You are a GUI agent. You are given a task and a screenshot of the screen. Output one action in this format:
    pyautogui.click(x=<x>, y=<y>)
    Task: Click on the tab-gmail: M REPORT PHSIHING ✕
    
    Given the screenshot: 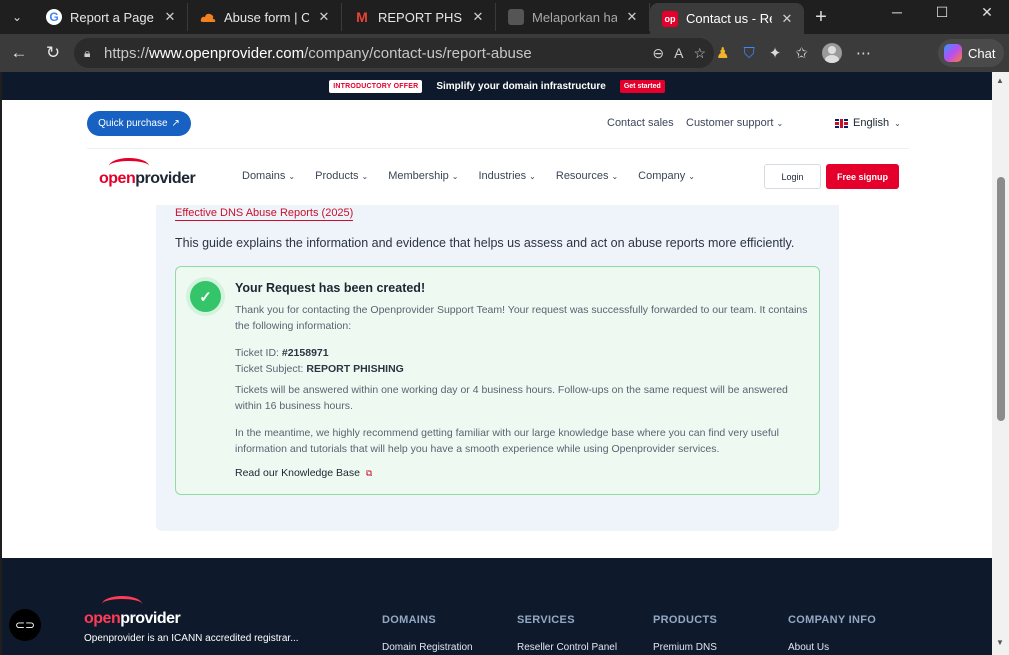 What is the action you would take?
    pyautogui.click(x=419, y=17)
    